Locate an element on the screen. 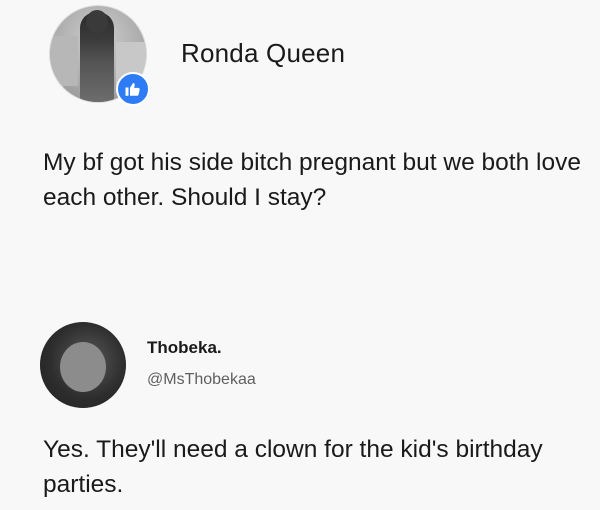 This screenshot has height=510, width=600. avatar-figure-head is located at coordinates (97, 22).